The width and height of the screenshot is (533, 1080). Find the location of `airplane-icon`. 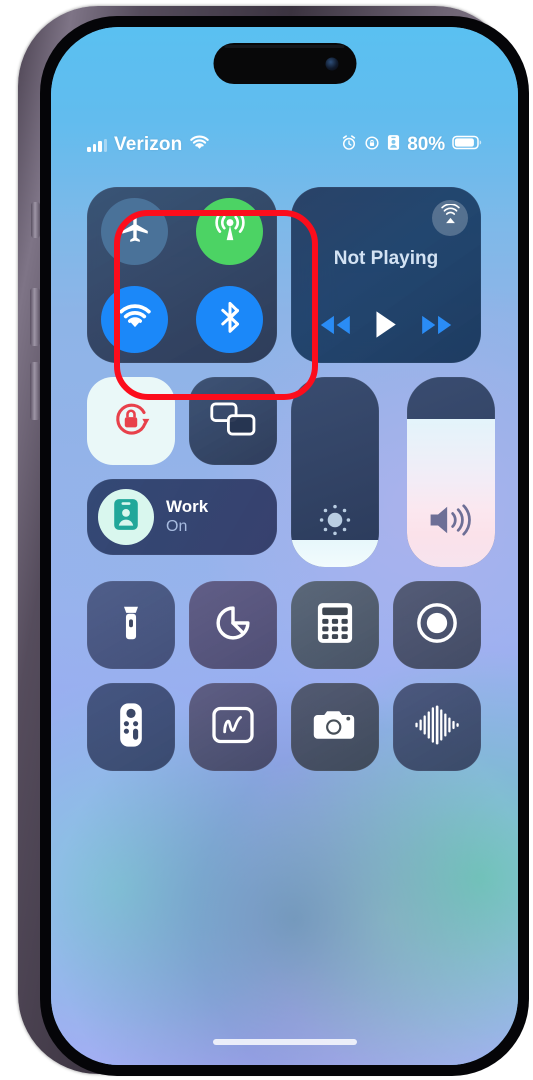

airplane-icon is located at coordinates (135, 231).